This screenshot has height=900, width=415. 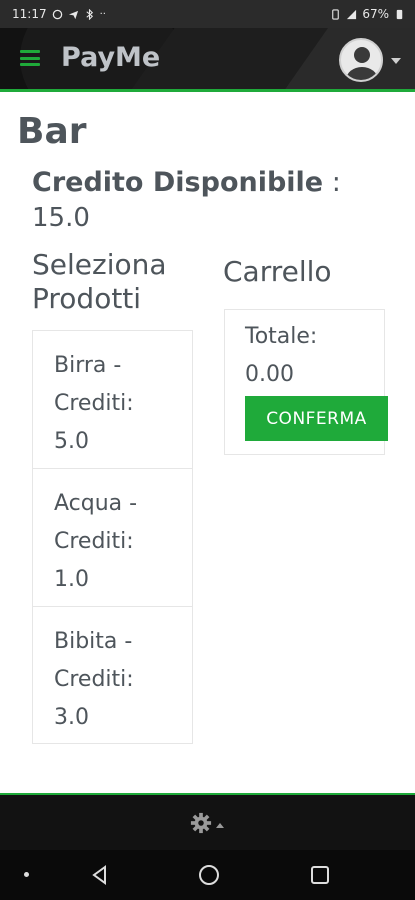 What do you see at coordinates (93, 641) in the screenshot?
I see `product-name: Bibita -` at bounding box center [93, 641].